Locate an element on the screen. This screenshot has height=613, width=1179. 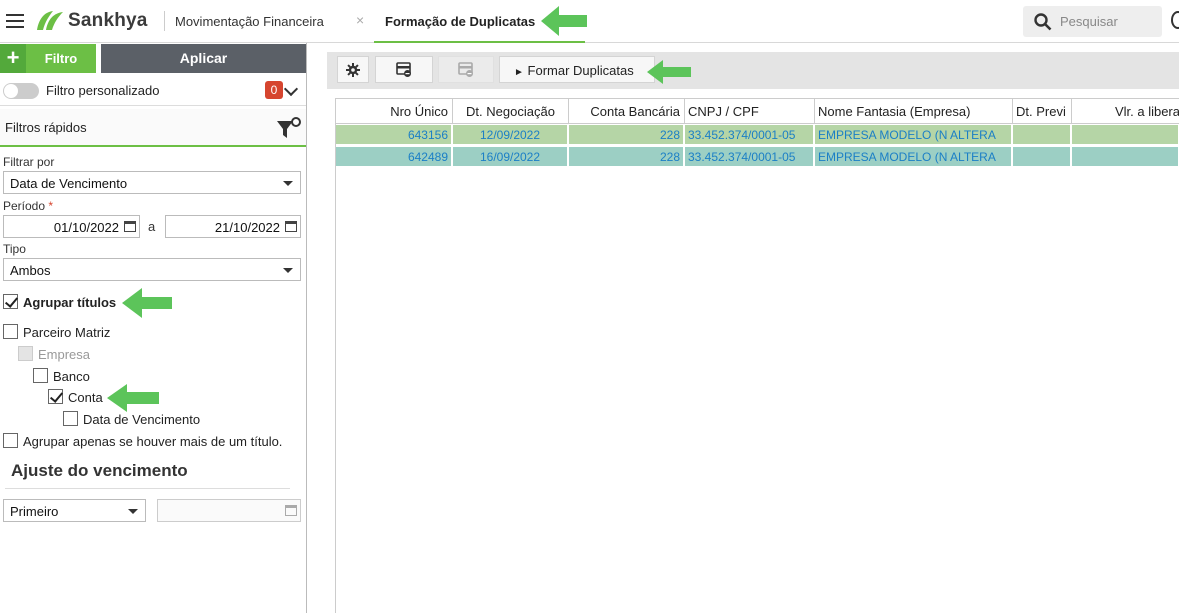
table-cell-nro: 642489 is located at coordinates (394, 156).